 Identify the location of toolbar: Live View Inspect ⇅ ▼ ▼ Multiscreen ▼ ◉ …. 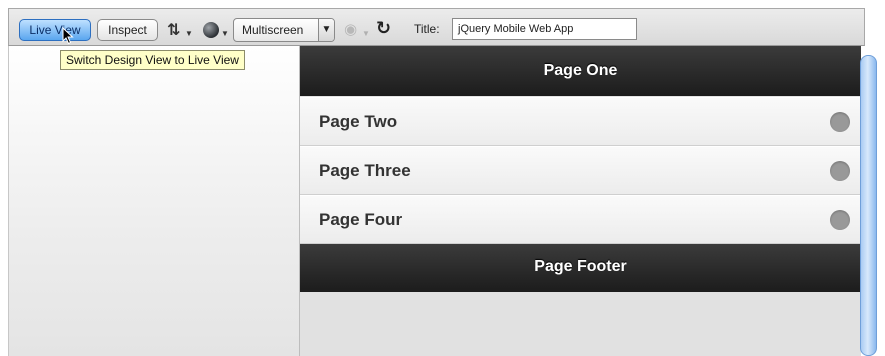
(436, 27).